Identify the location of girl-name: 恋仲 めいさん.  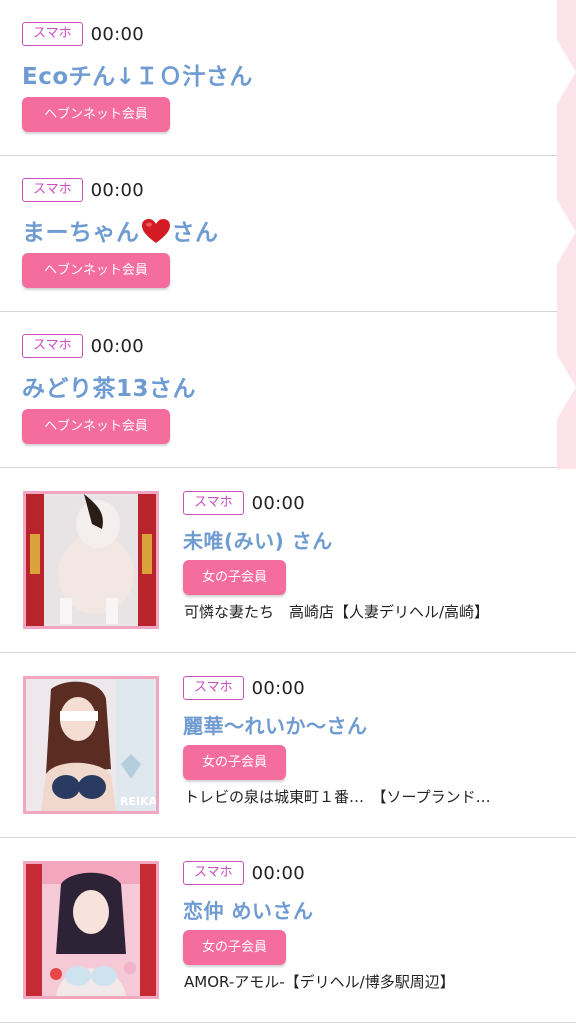
(248, 909).